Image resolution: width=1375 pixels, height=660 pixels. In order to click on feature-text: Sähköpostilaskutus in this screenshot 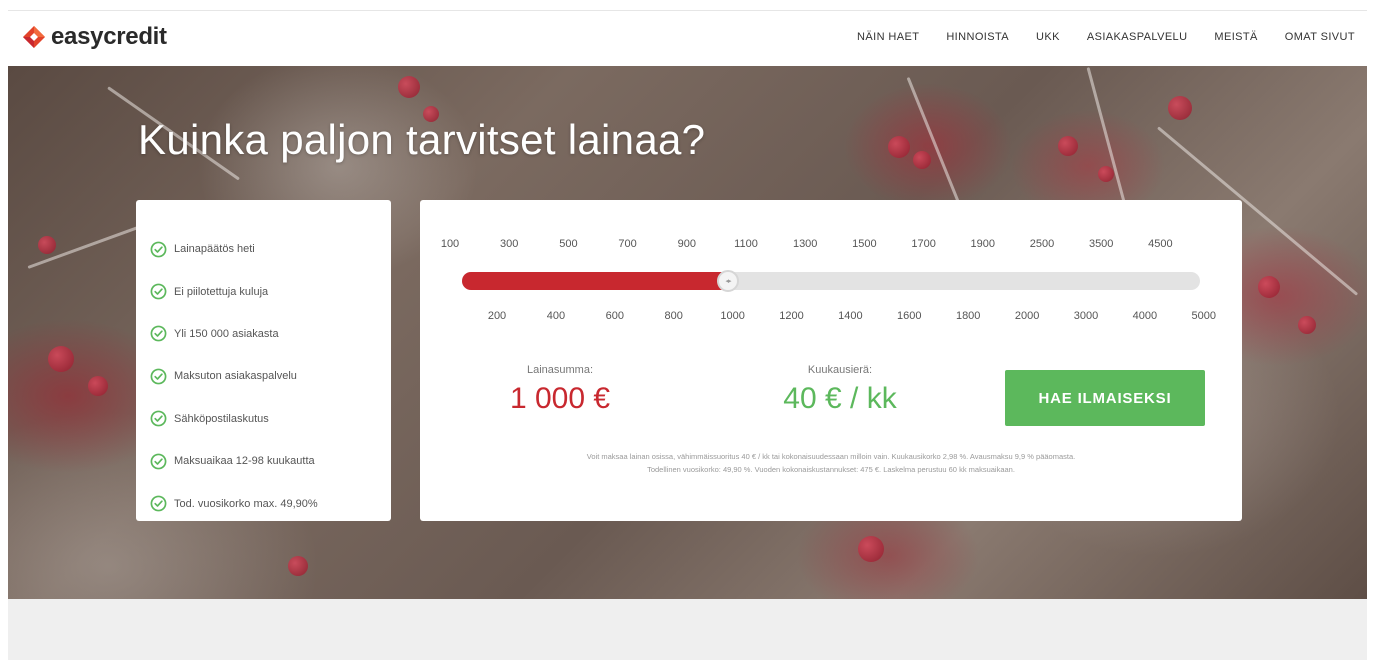, I will do `click(221, 418)`.